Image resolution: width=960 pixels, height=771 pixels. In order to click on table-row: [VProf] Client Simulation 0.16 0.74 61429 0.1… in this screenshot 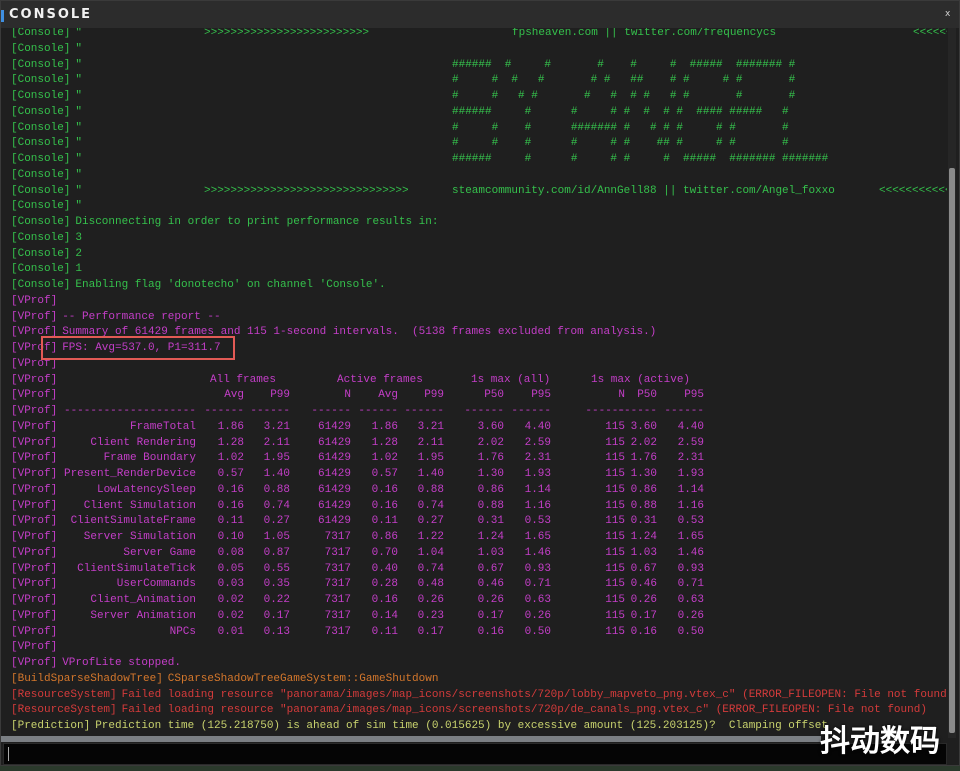, I will do `click(479, 506)`.